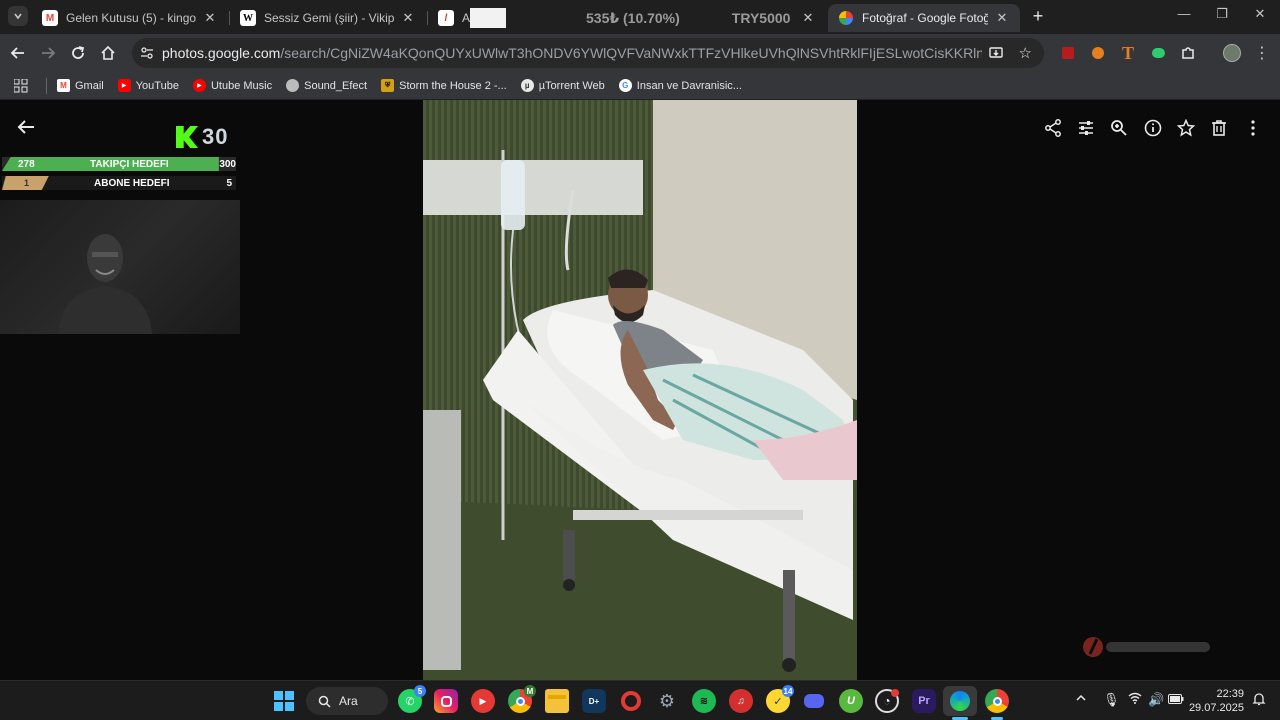 The width and height of the screenshot is (1280, 720). What do you see at coordinates (557, 701) in the screenshot?
I see `file-explorer-app` at bounding box center [557, 701].